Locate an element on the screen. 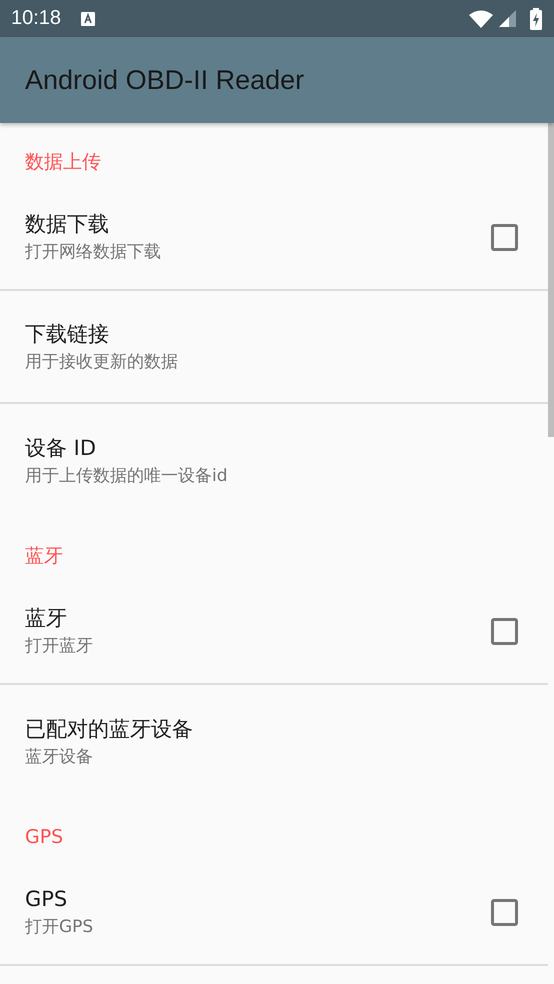  preference-title: 已配对的蓝牙设备 is located at coordinates (109, 729).